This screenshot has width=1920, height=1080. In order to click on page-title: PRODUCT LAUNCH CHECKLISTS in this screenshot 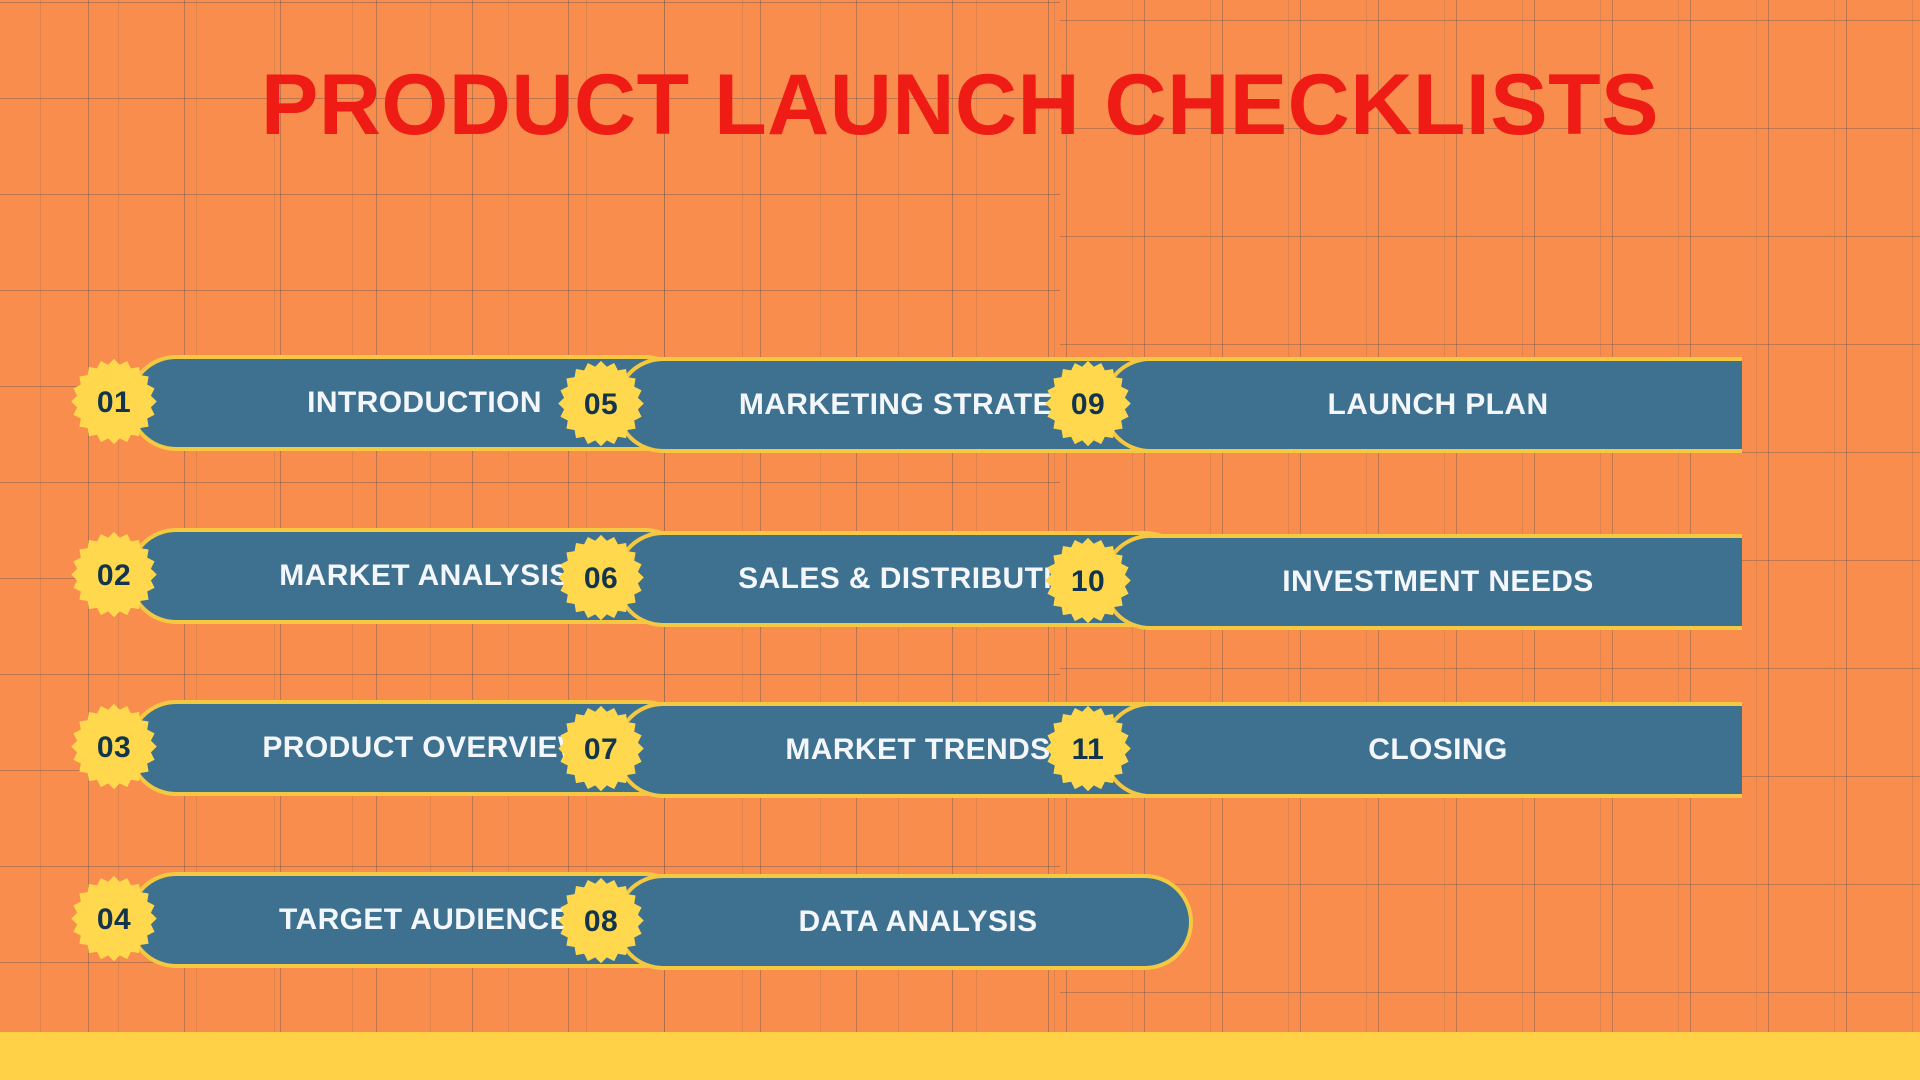, I will do `click(960, 105)`.